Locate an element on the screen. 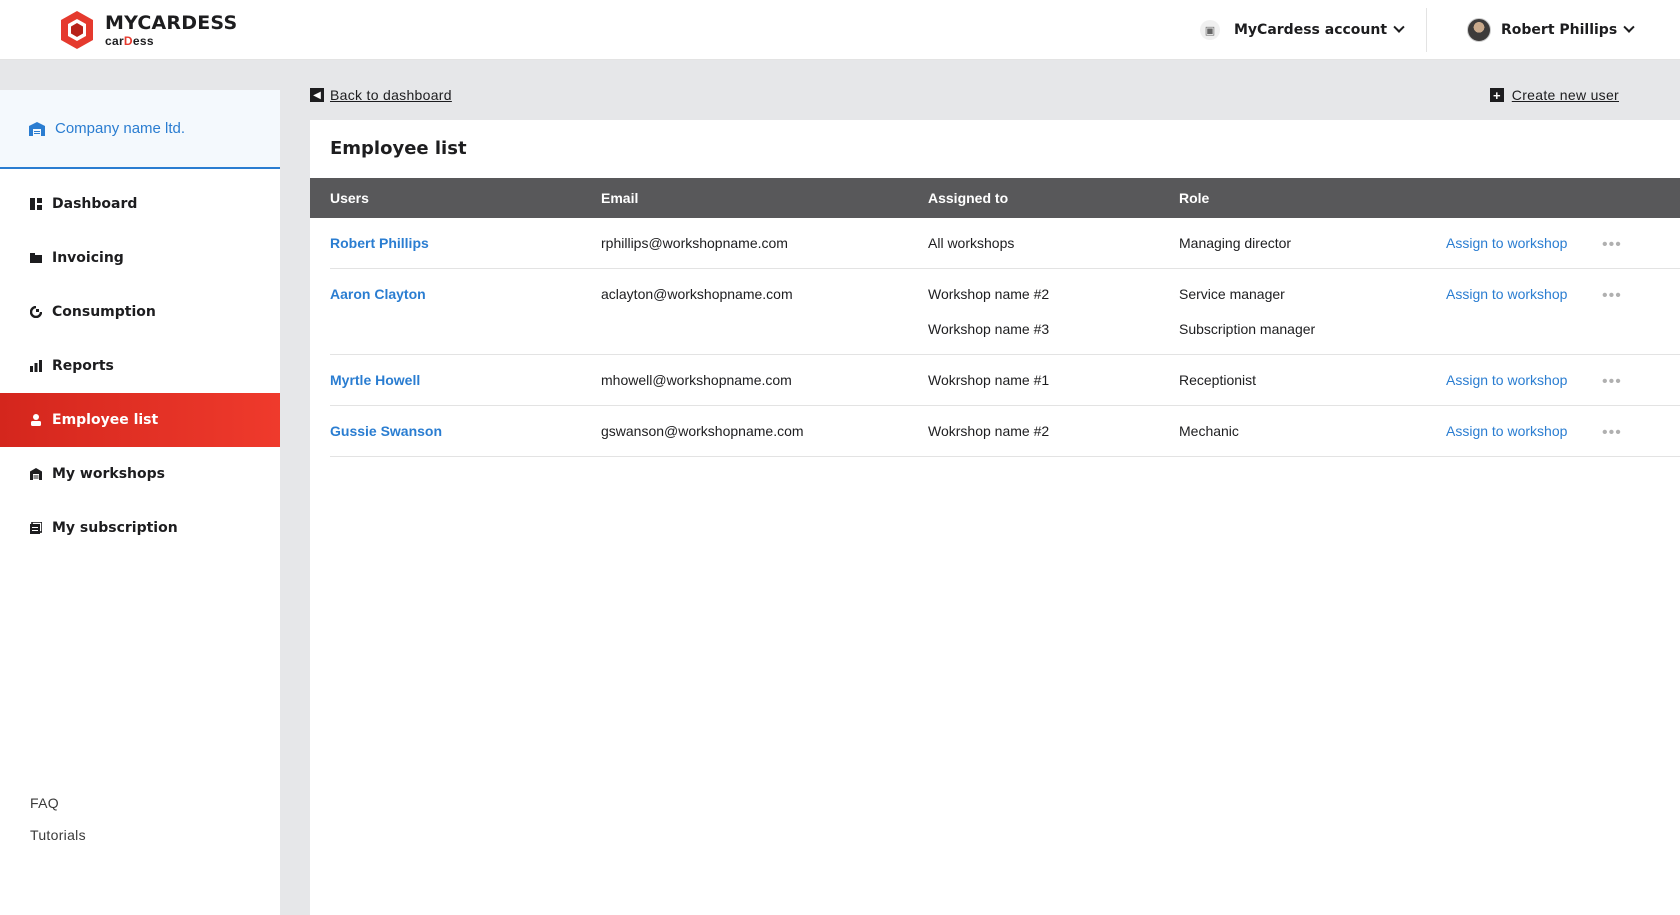 Image resolution: width=1680 pixels, height=915 pixels. sidebar-item-label: Dashboard is located at coordinates (95, 204).